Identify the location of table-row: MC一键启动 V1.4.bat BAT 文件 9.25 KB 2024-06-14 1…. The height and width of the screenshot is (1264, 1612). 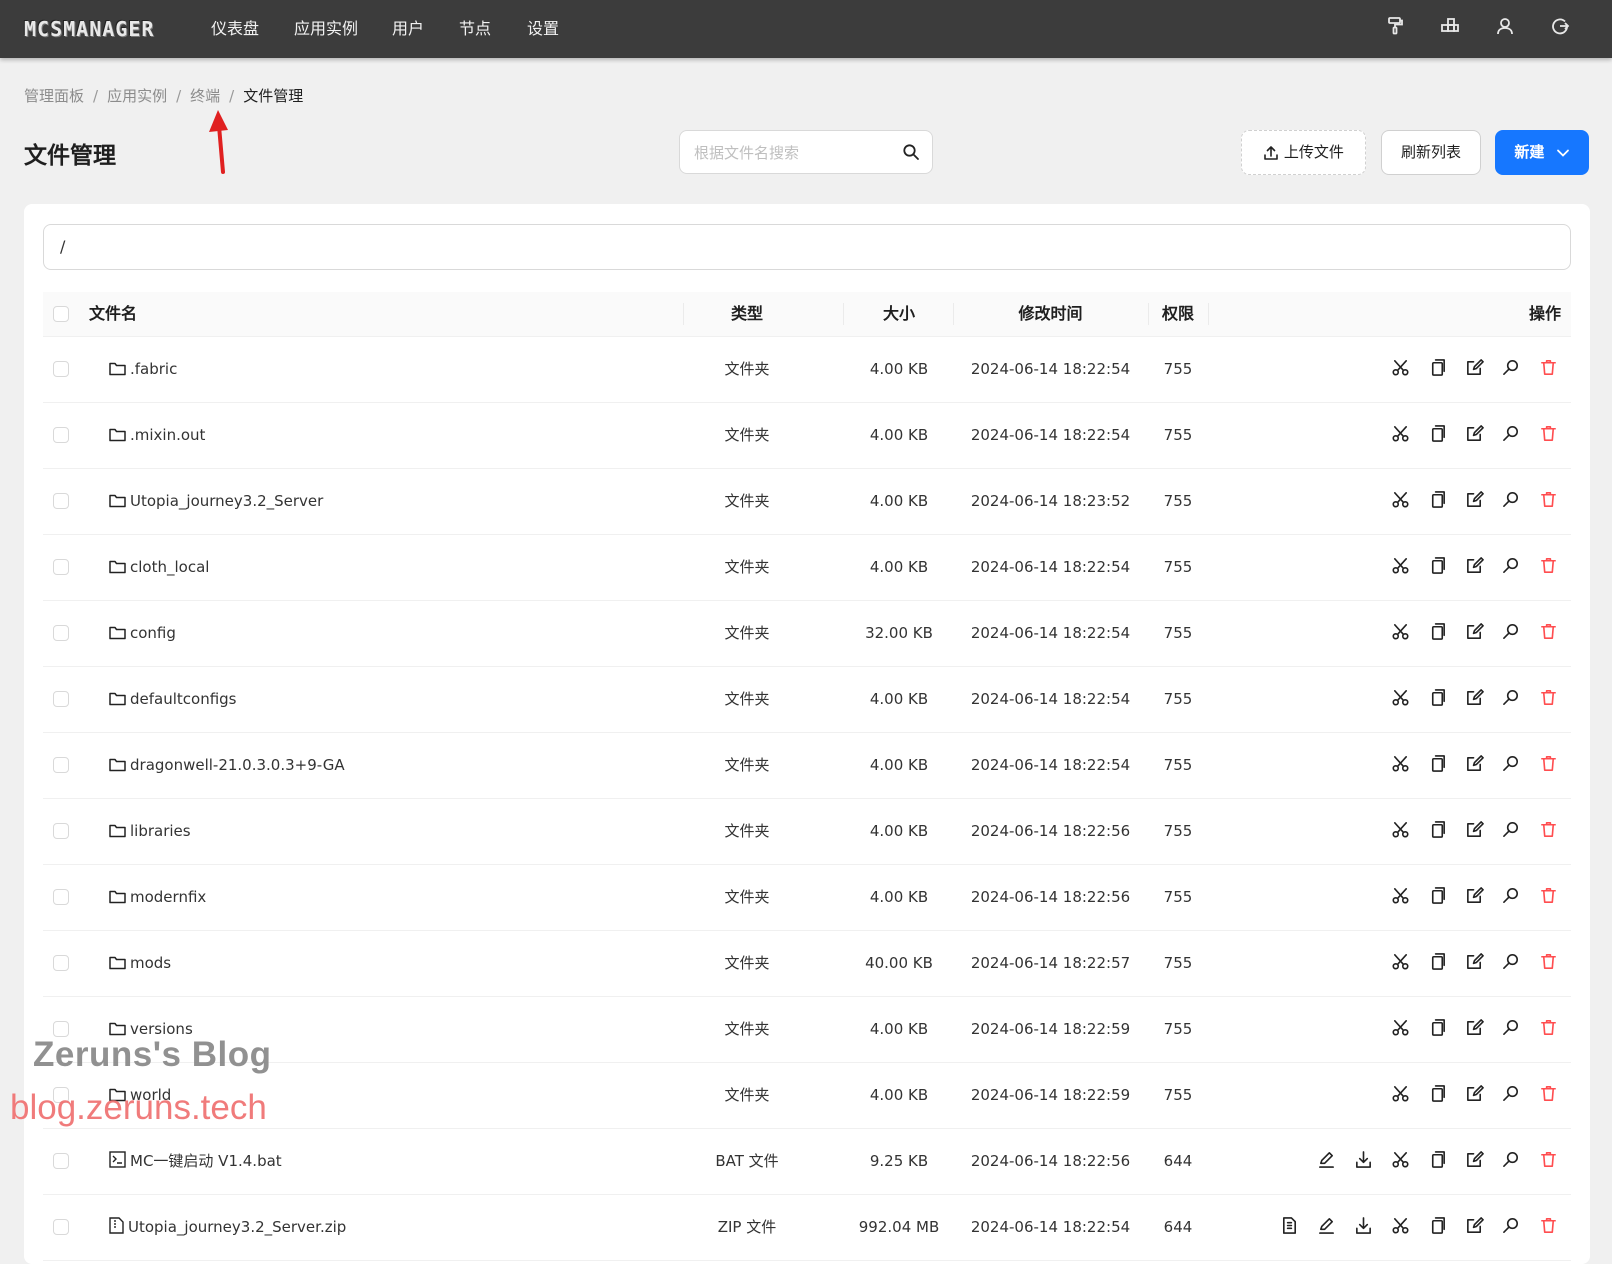
(807, 1162).